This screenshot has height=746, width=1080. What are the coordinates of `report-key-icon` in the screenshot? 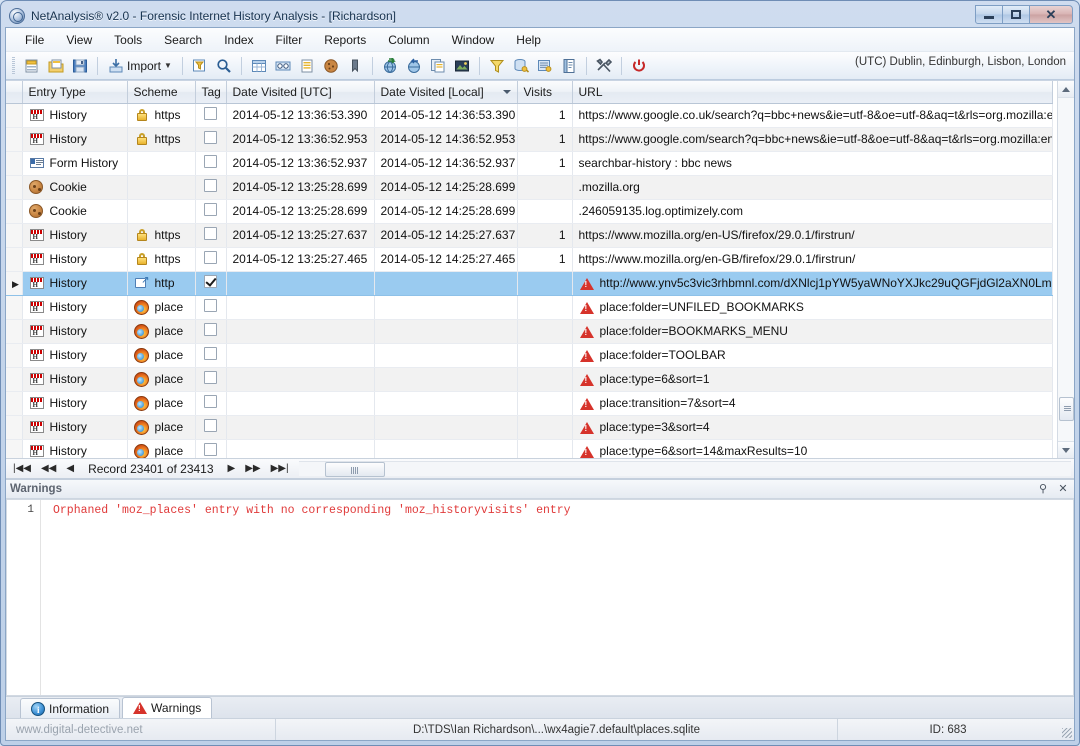 It's located at (545, 66).